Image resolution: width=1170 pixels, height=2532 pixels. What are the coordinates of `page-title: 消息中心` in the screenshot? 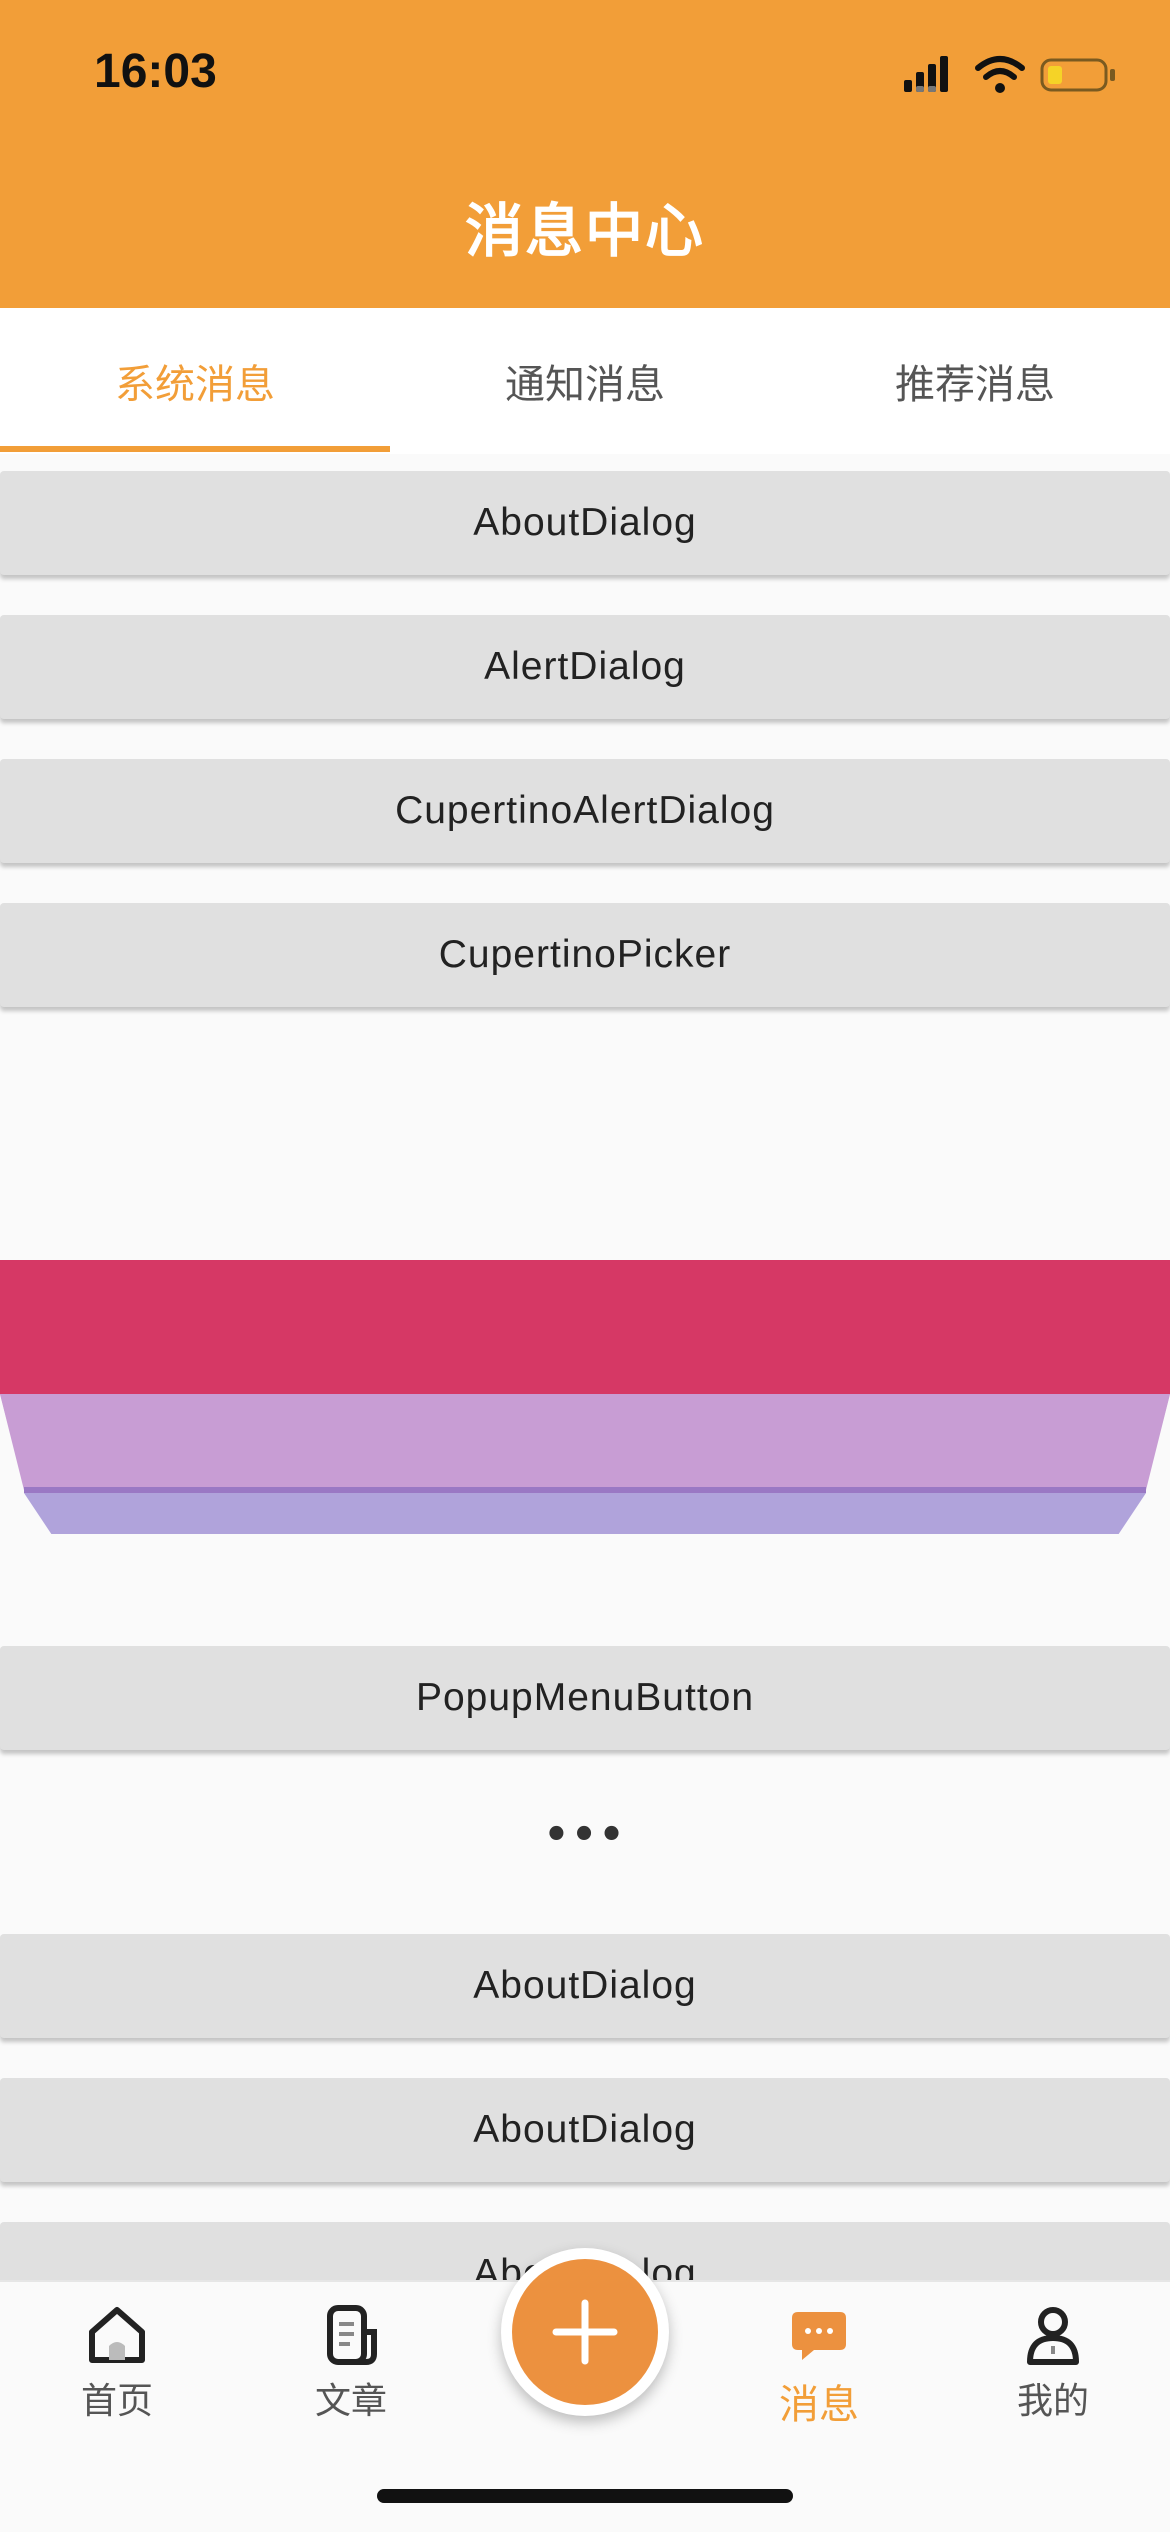 It's located at (584, 231).